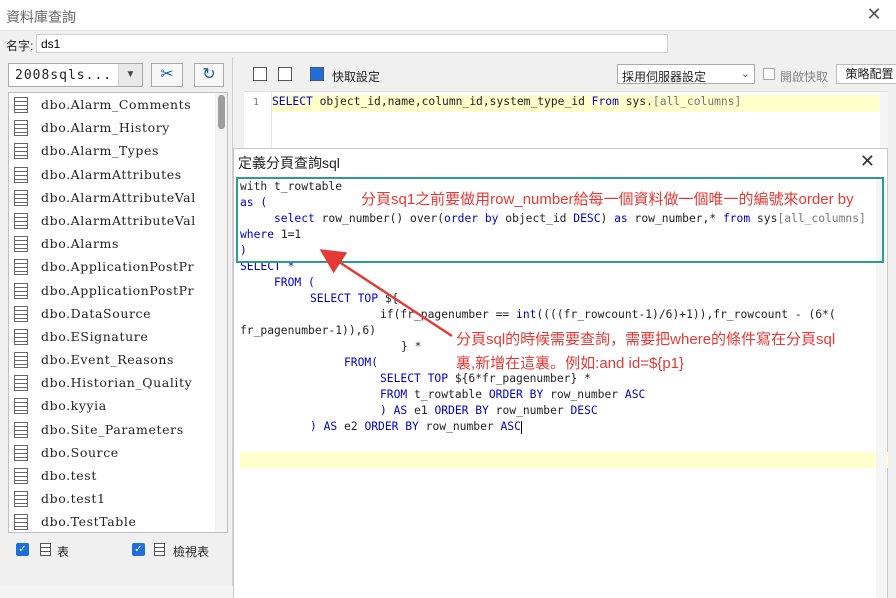  I want to click on refresh-button: ↻, so click(209, 75).